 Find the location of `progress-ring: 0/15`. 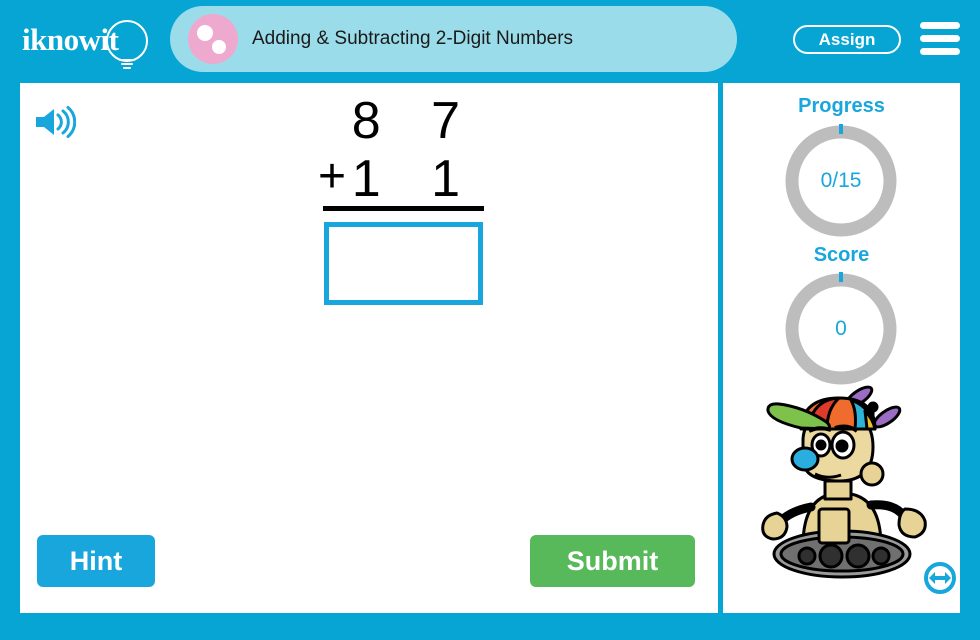

progress-ring: 0/15 is located at coordinates (841, 181).